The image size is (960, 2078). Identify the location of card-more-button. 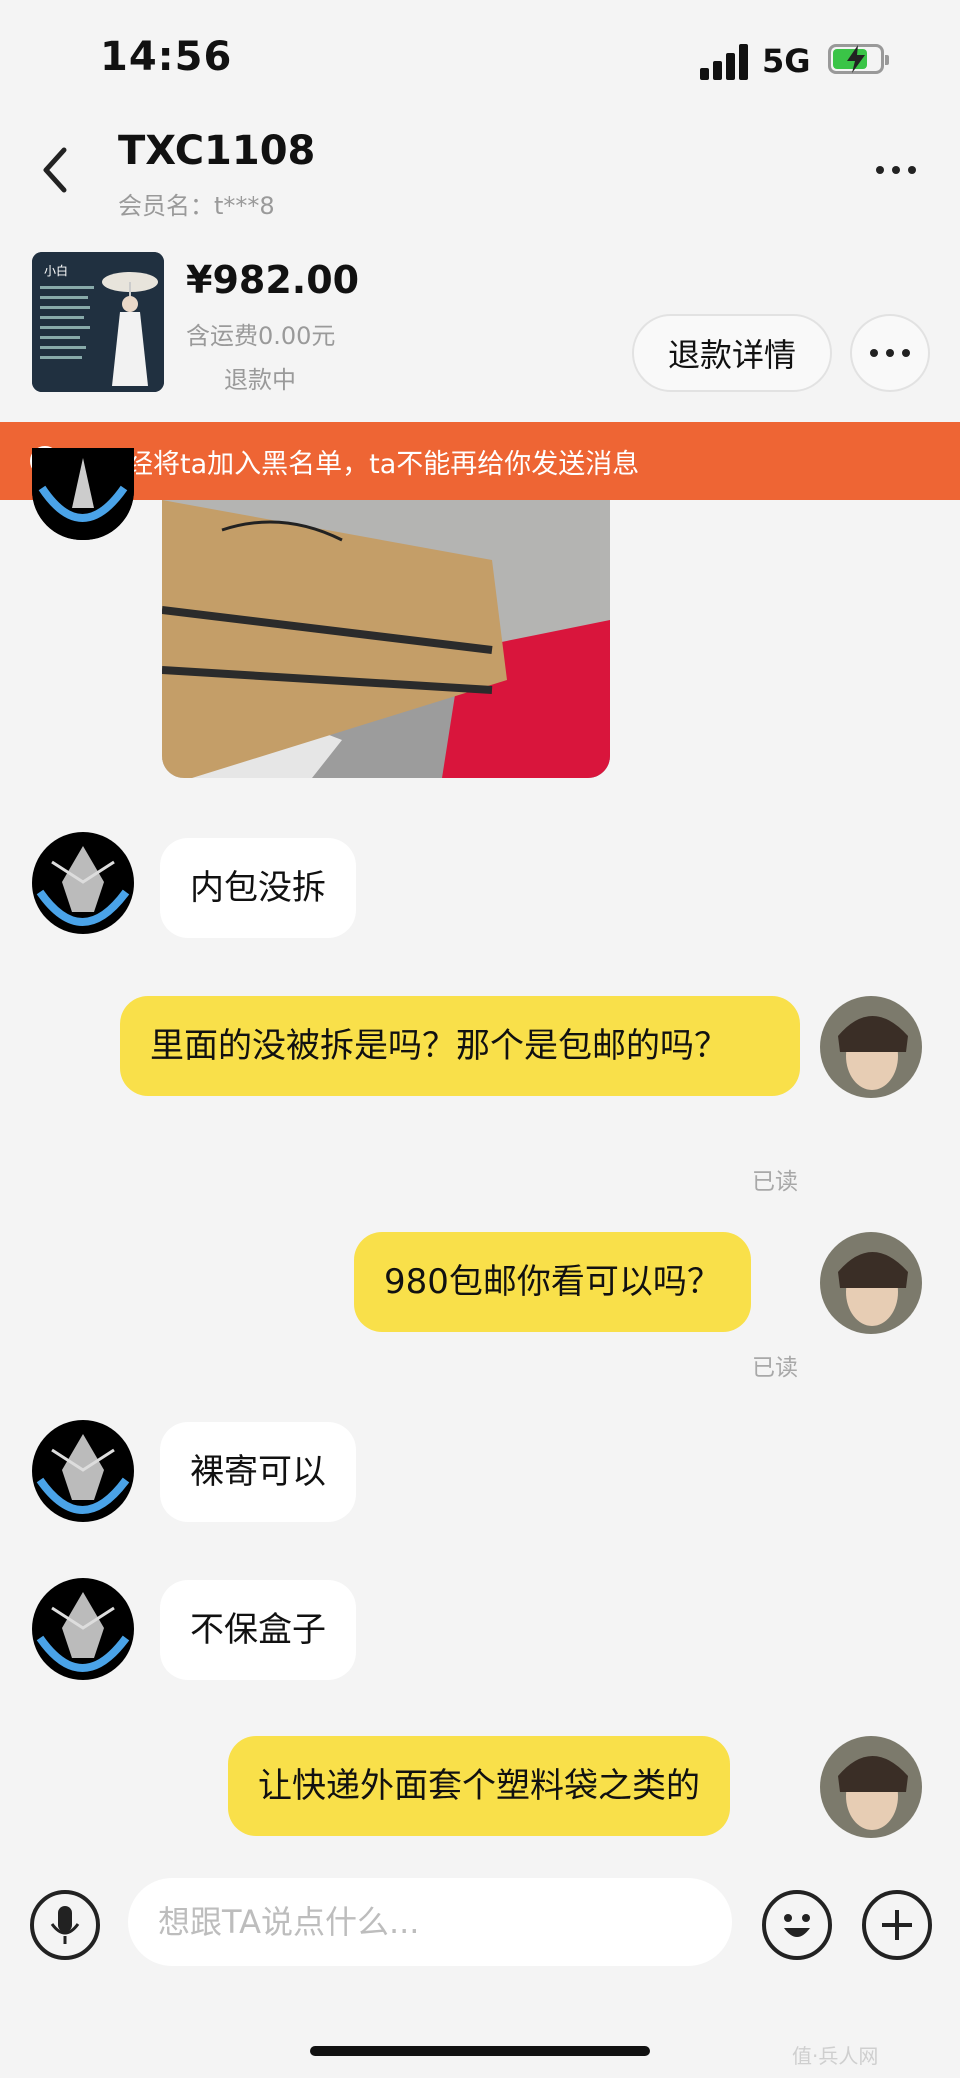
(890, 353).